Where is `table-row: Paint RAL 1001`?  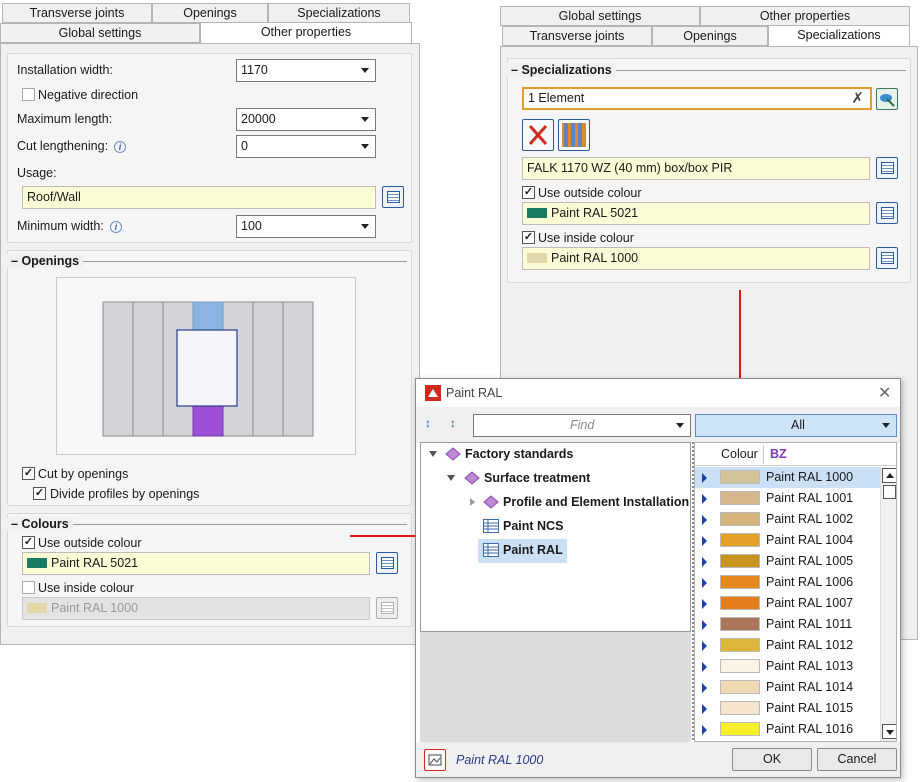 table-row: Paint RAL 1001 is located at coordinates (787, 498).